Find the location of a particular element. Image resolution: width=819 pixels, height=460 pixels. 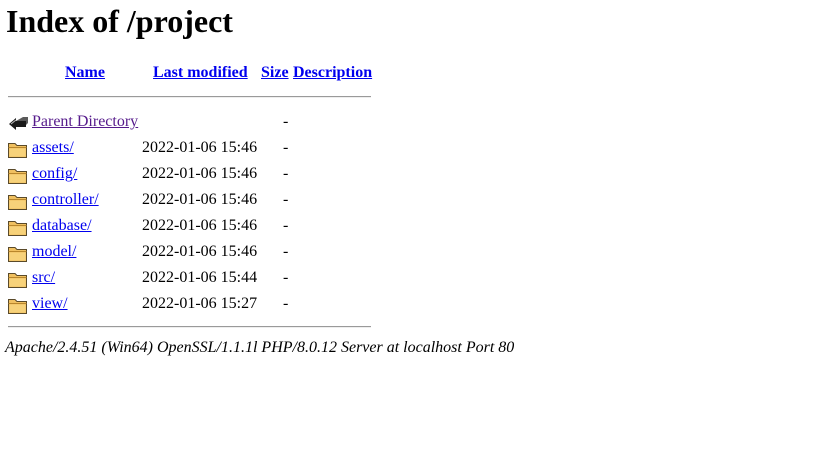

directory-link: controller/ is located at coordinates (65, 200).